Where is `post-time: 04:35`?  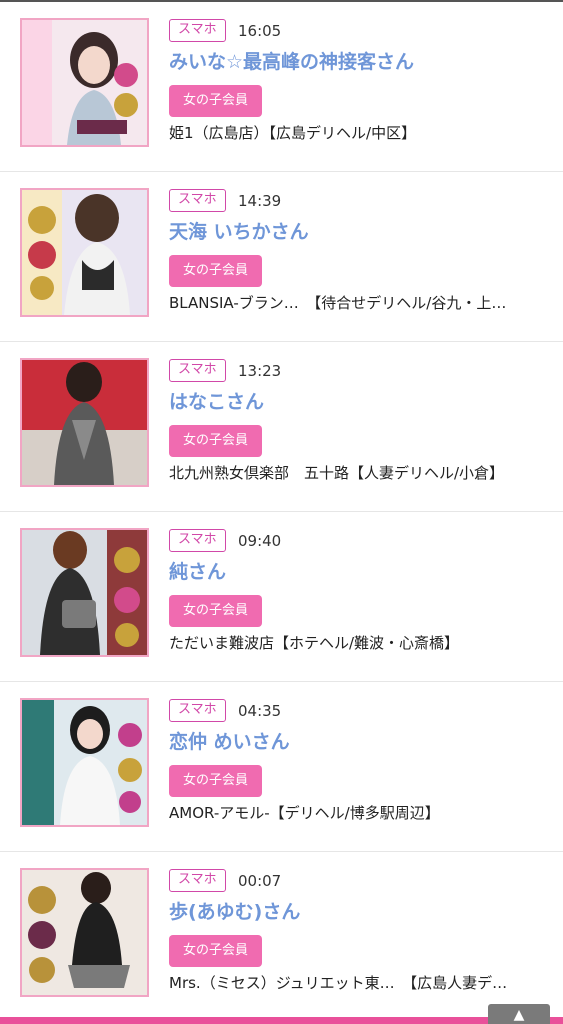 post-time: 04:35 is located at coordinates (260, 711).